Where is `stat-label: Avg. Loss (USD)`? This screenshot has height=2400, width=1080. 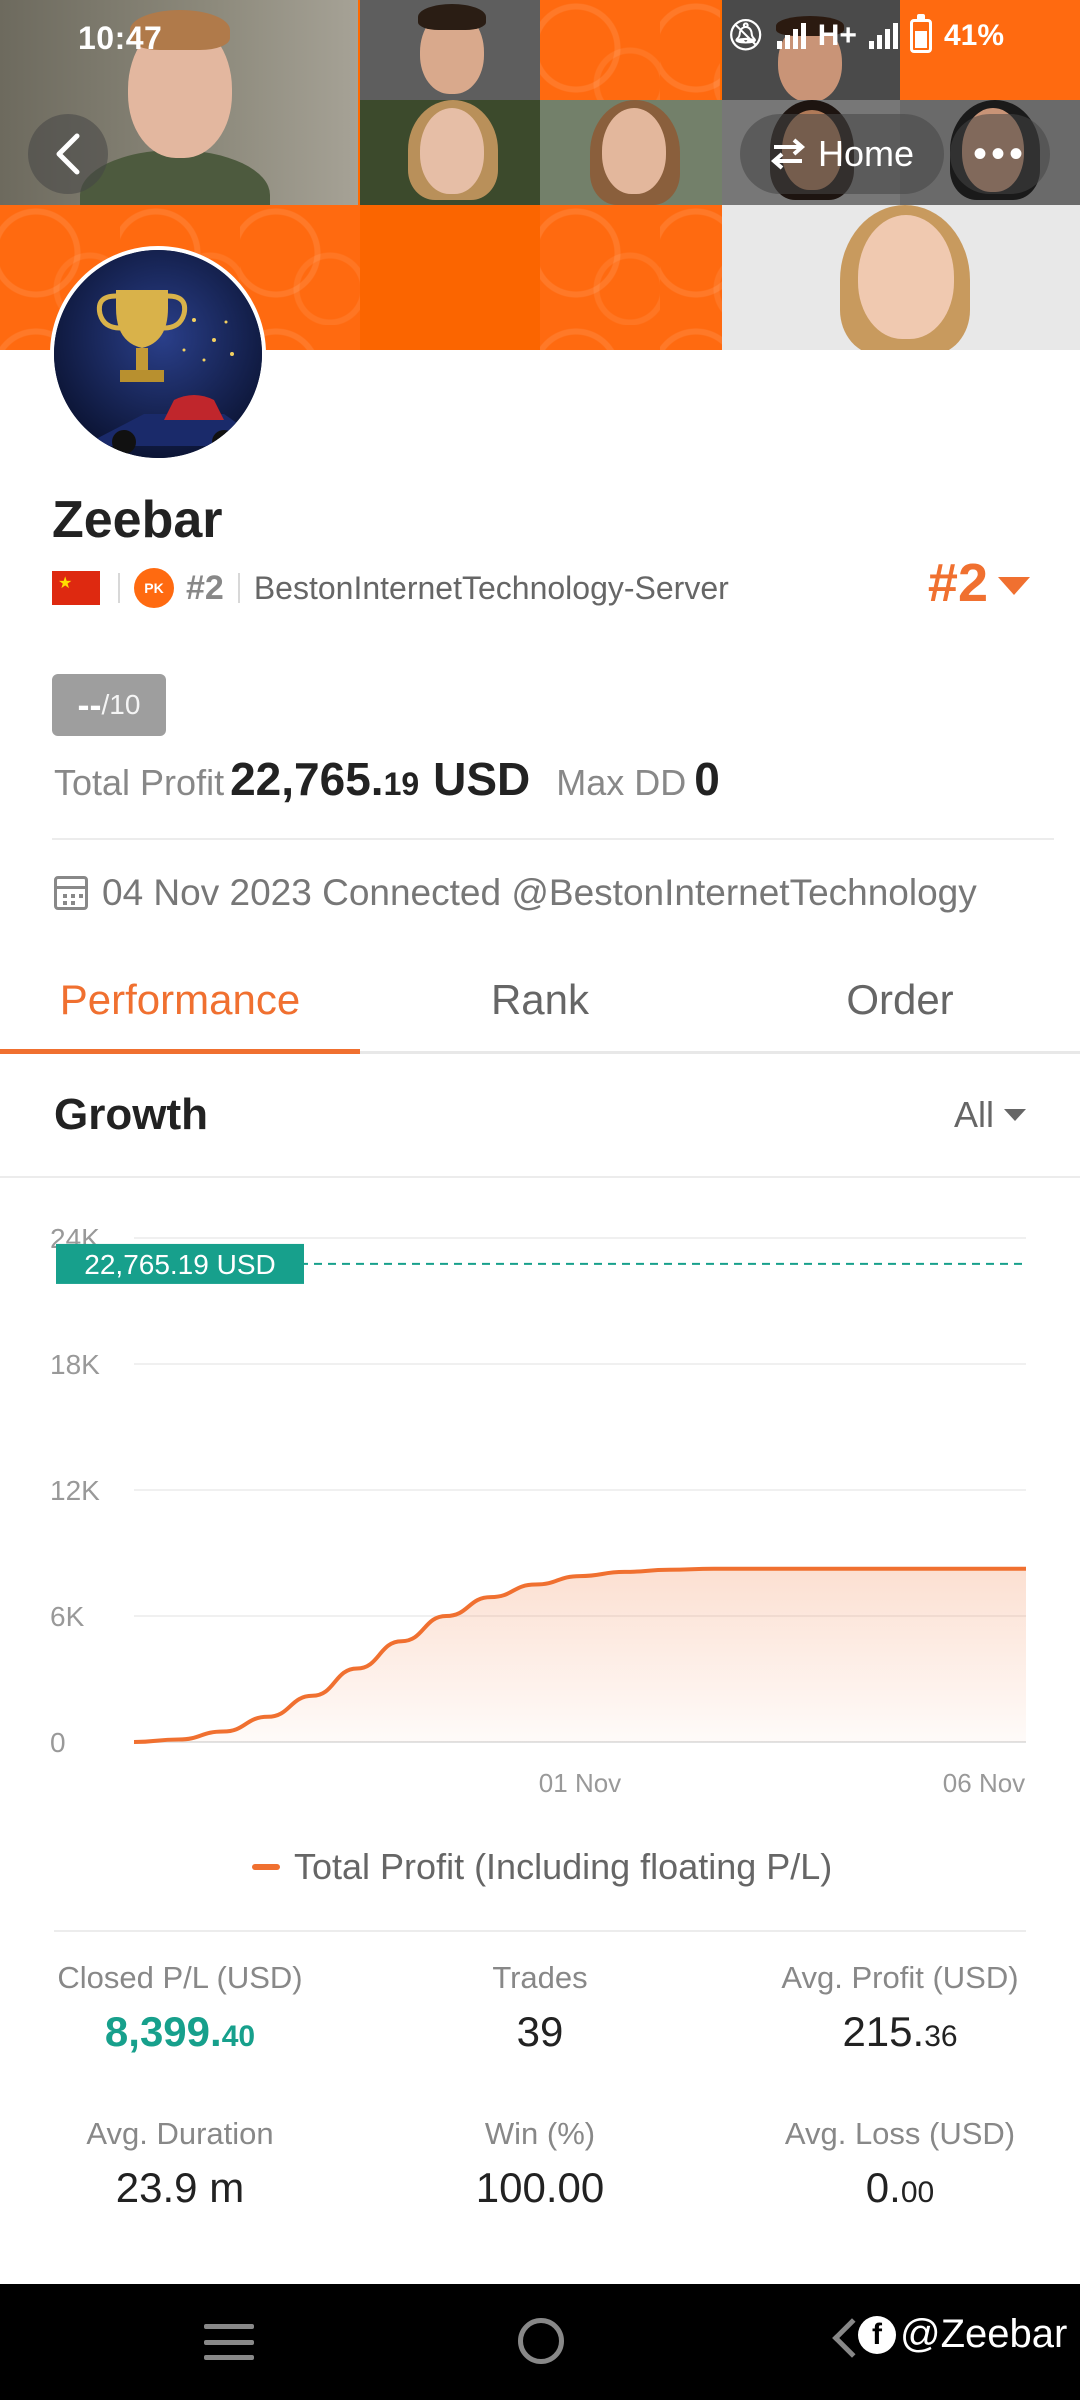 stat-label: Avg. Loss (USD) is located at coordinates (900, 2133).